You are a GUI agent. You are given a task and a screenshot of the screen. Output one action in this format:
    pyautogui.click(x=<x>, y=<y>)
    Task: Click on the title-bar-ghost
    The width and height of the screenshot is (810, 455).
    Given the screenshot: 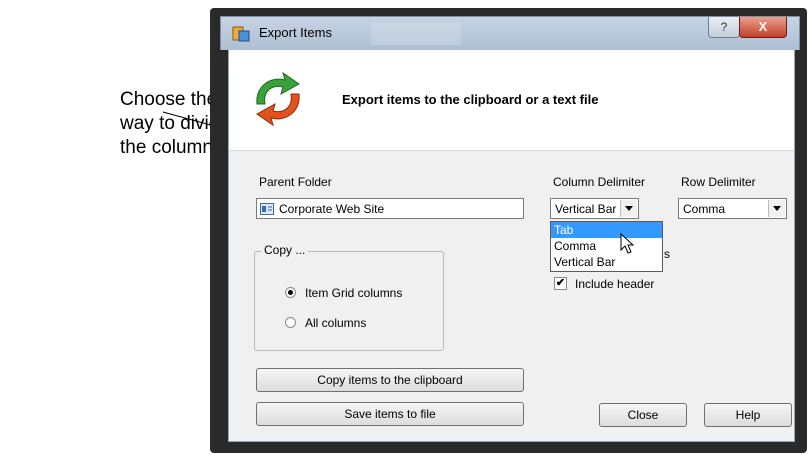 What is the action you would take?
    pyautogui.click(x=416, y=34)
    